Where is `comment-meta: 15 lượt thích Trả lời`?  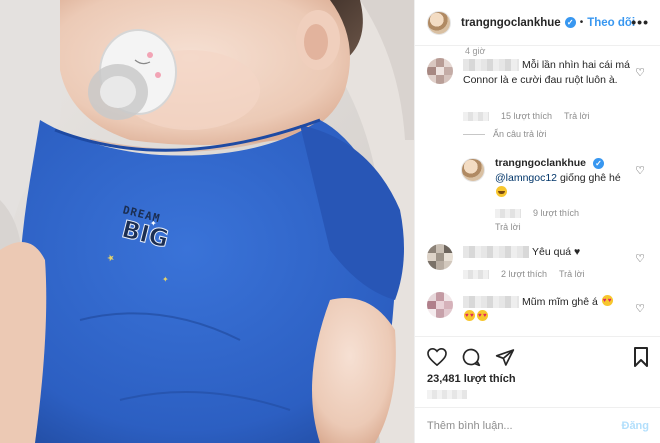
comment-meta: 15 lượt thích Trả lời is located at coordinates (526, 116).